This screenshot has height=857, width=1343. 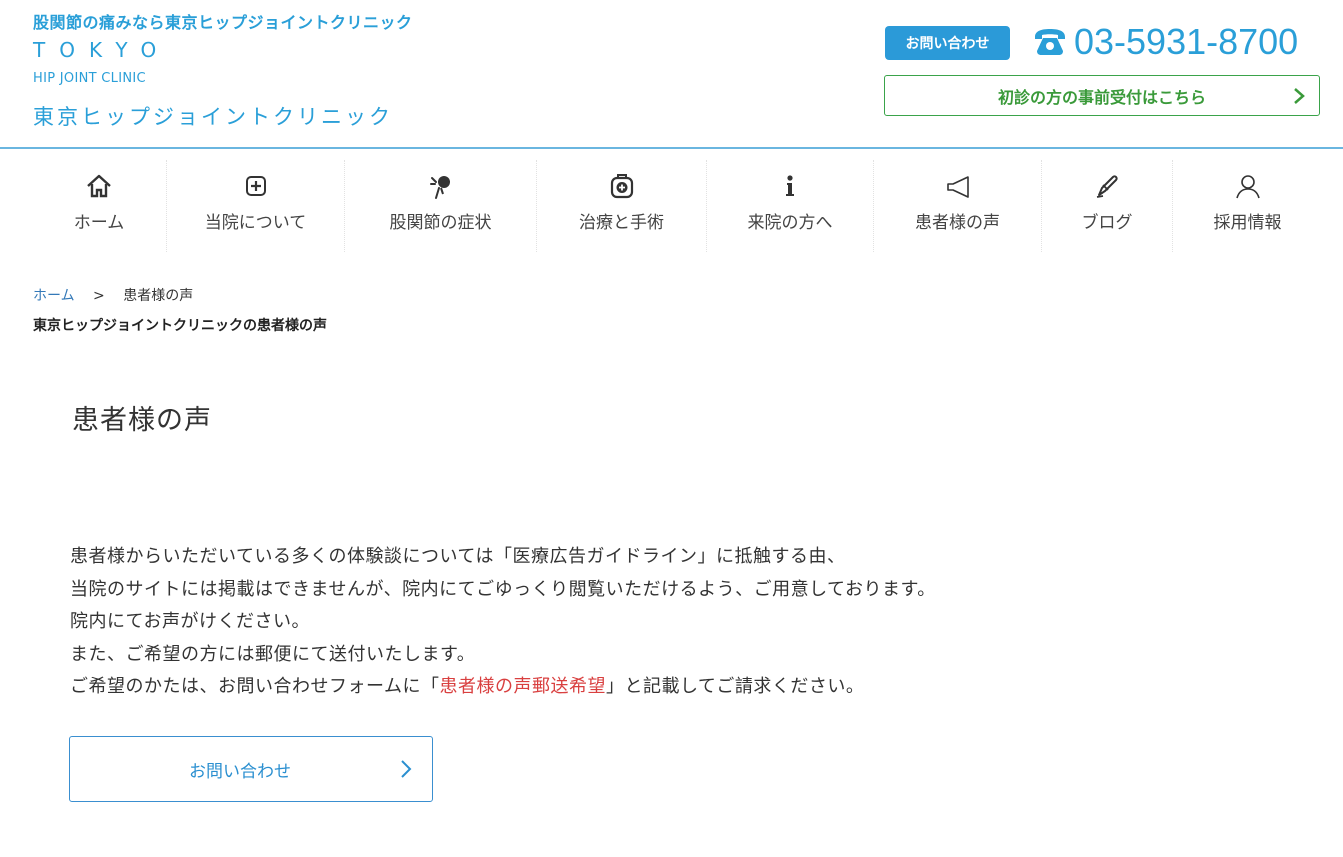 I want to click on breadcrumb: ホーム > 患者様の声, so click(x=113, y=295).